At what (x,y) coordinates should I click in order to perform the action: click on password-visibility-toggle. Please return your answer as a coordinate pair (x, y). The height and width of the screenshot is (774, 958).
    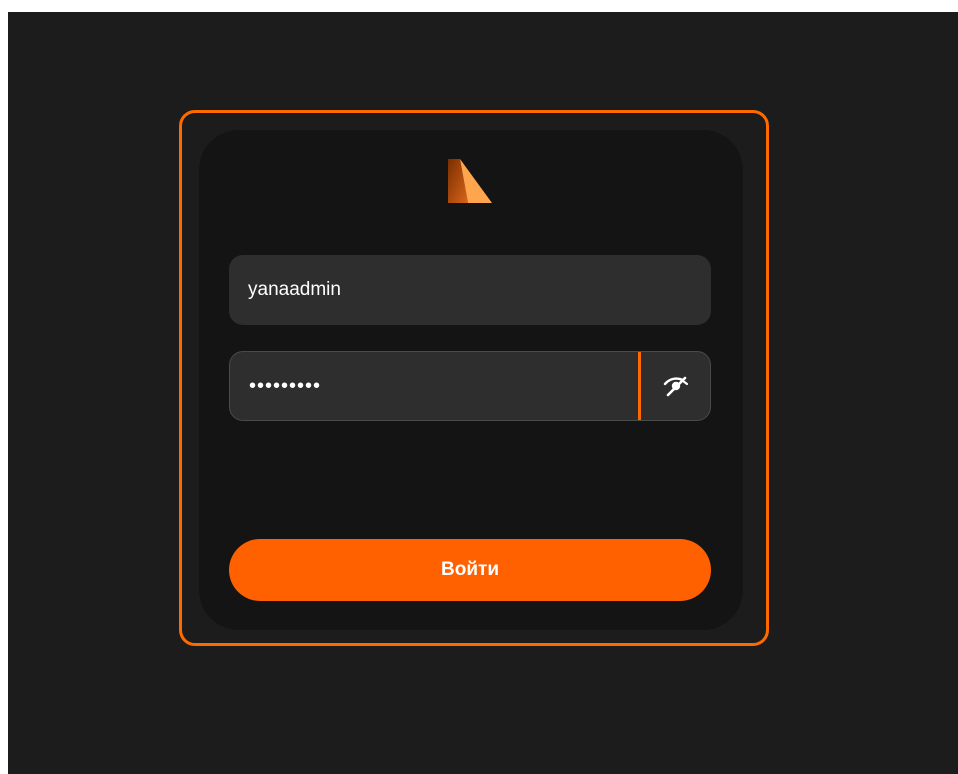
    Looking at the image, I should click on (674, 386).